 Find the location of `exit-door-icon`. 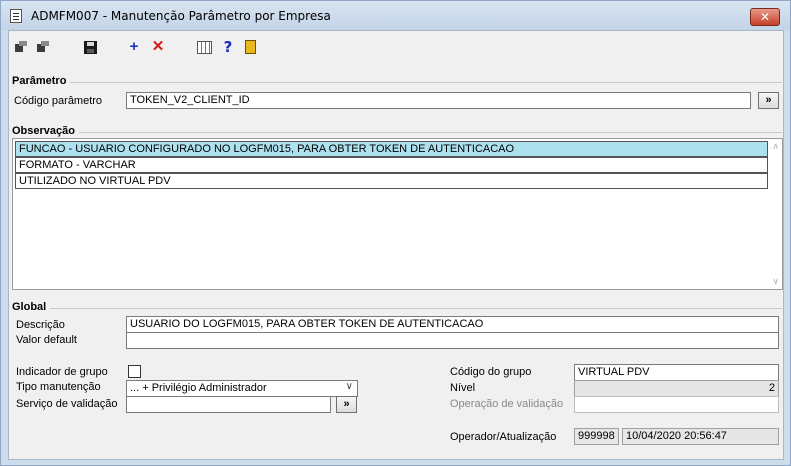

exit-door-icon is located at coordinates (250, 47).